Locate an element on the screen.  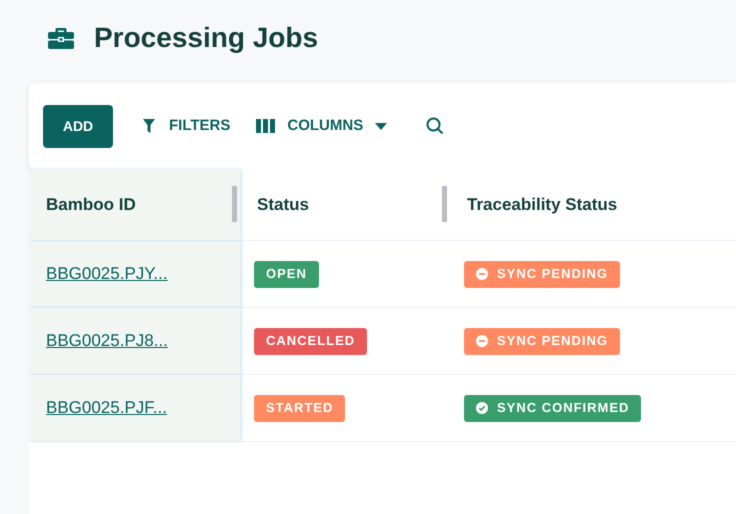
column-header: Traceability Status is located at coordinates (542, 205).